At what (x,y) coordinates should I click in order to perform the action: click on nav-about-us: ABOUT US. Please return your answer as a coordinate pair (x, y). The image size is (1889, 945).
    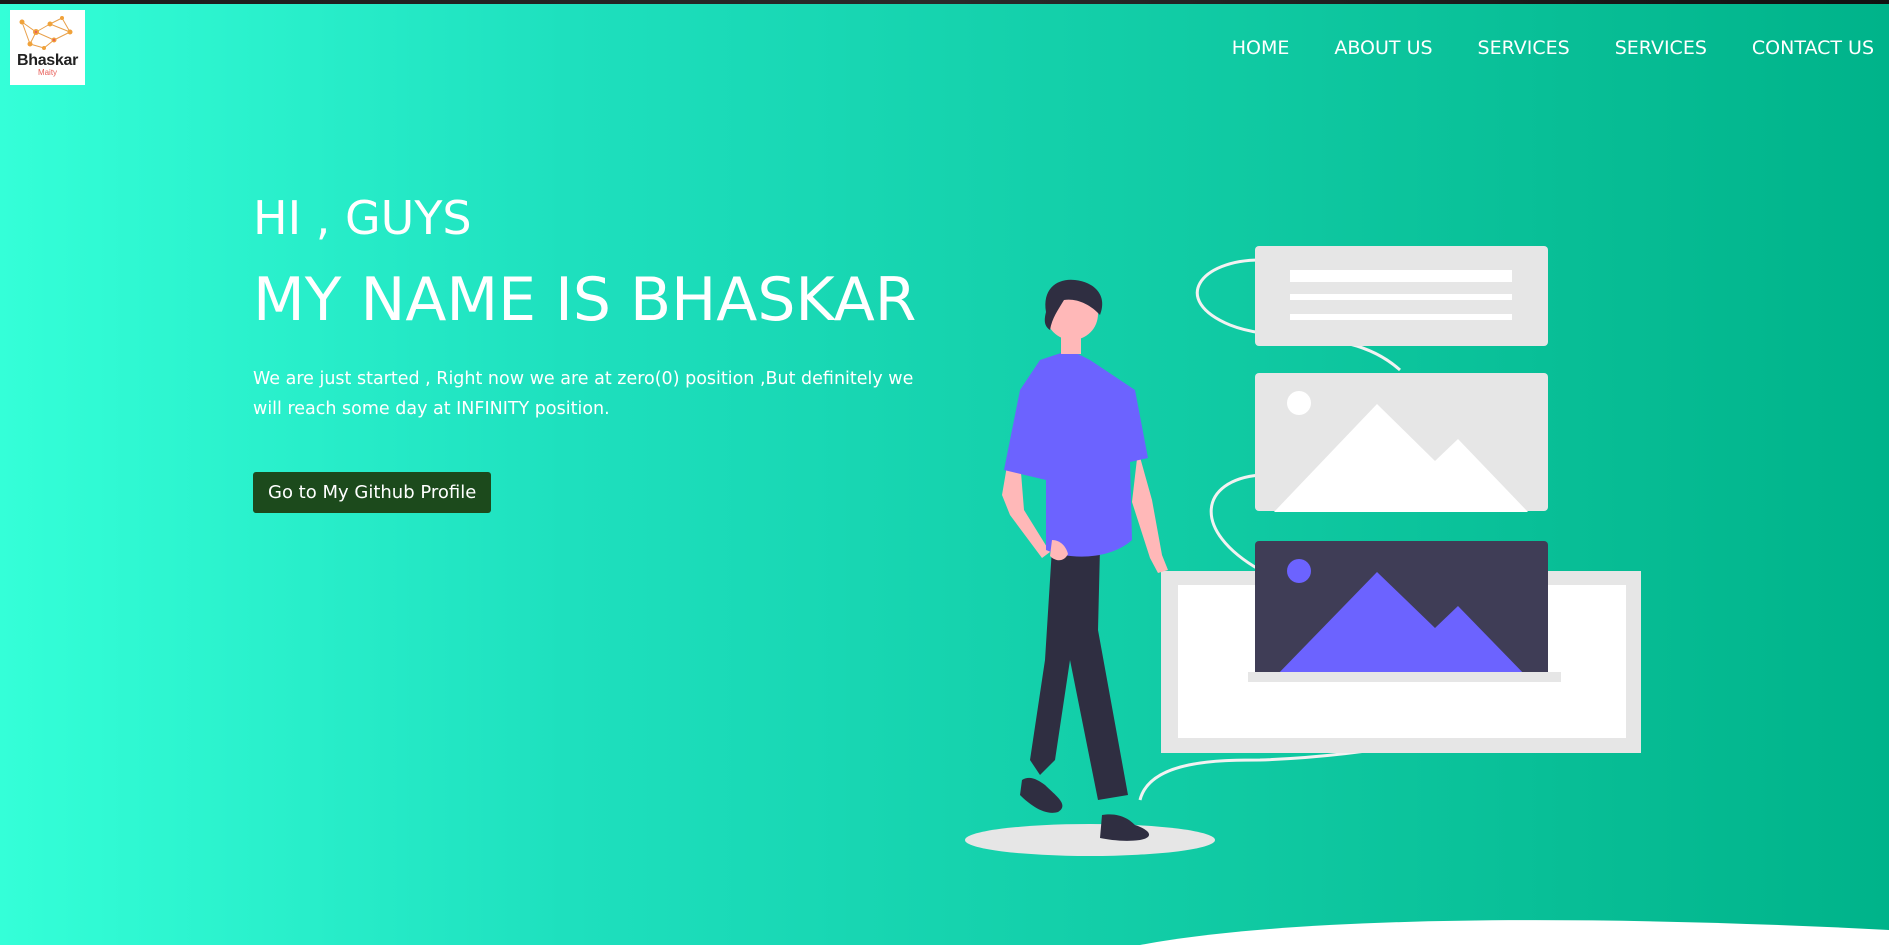
    Looking at the image, I should click on (1383, 48).